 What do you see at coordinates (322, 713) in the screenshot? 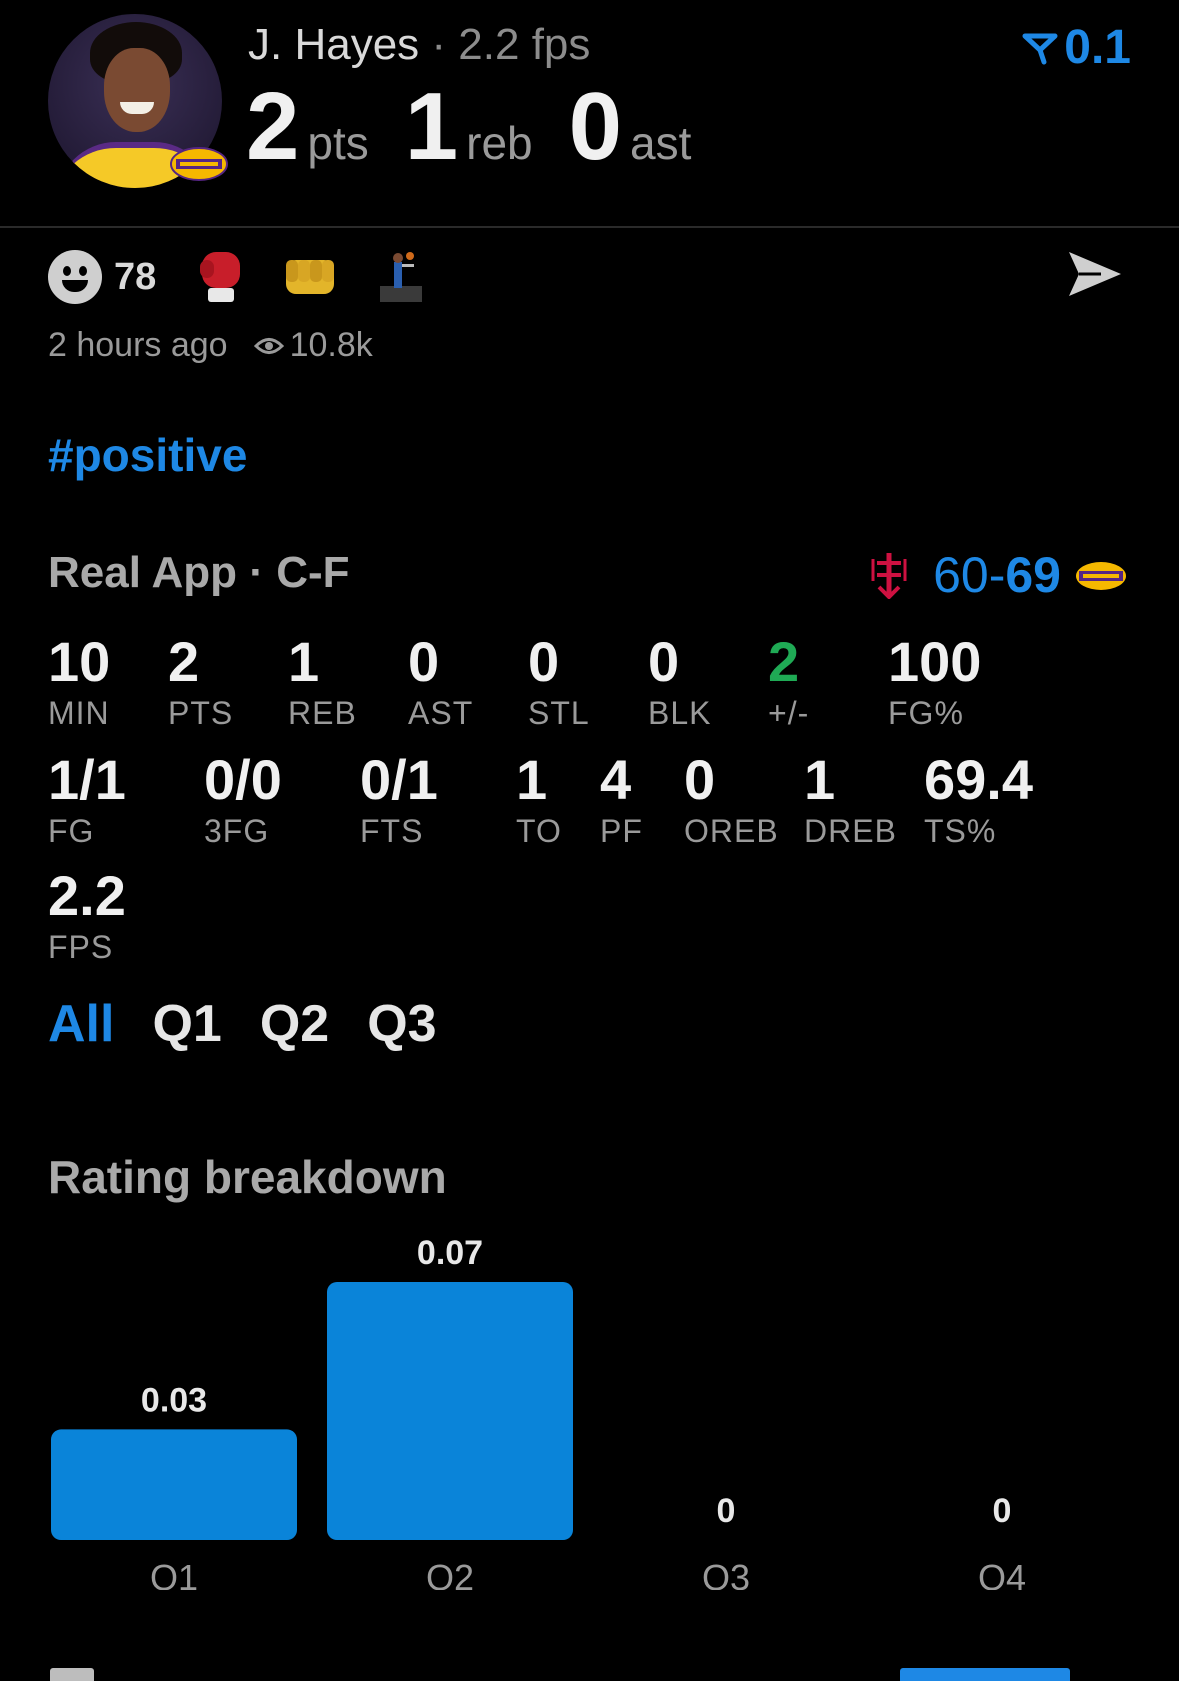
I see `stat-reb-label: REB` at bounding box center [322, 713].